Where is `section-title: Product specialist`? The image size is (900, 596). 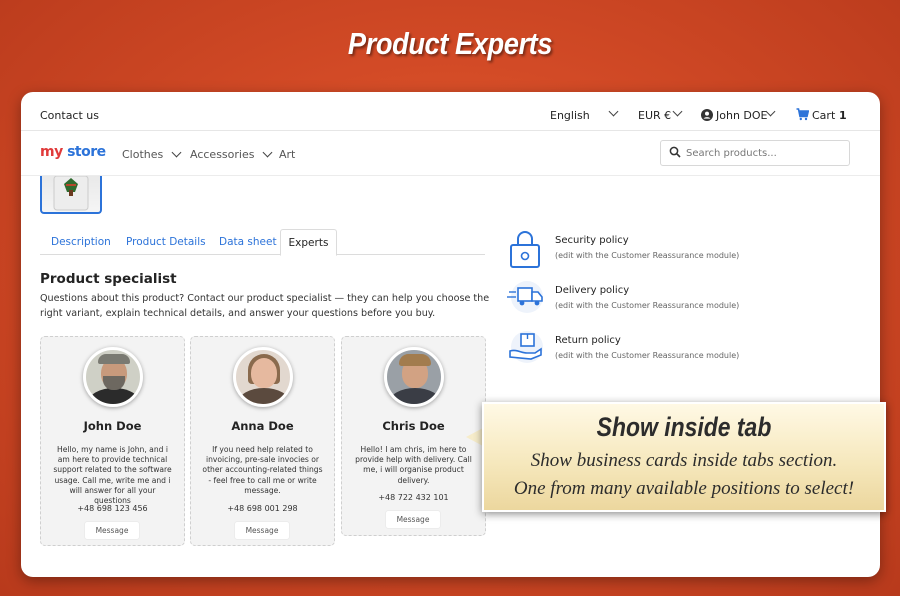
section-title: Product specialist is located at coordinates (108, 279).